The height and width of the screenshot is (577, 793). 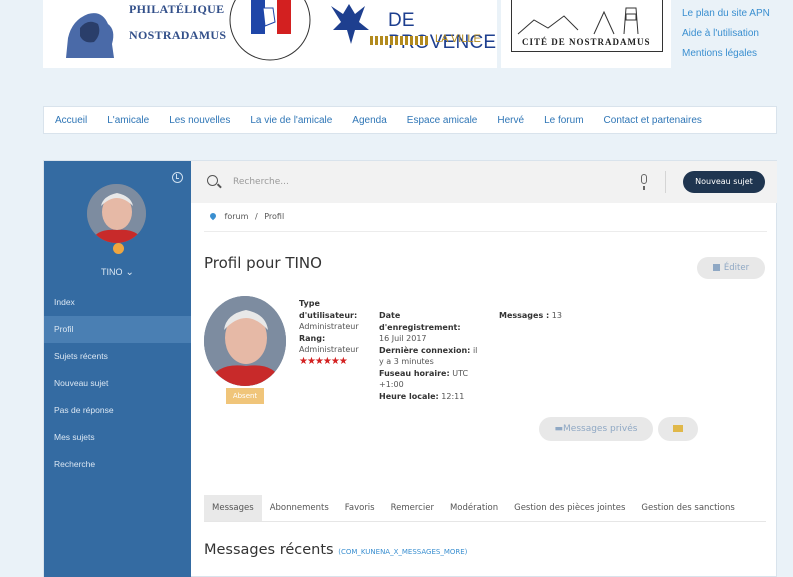 I want to click on sidebar-item-index: Index, so click(x=117, y=302).